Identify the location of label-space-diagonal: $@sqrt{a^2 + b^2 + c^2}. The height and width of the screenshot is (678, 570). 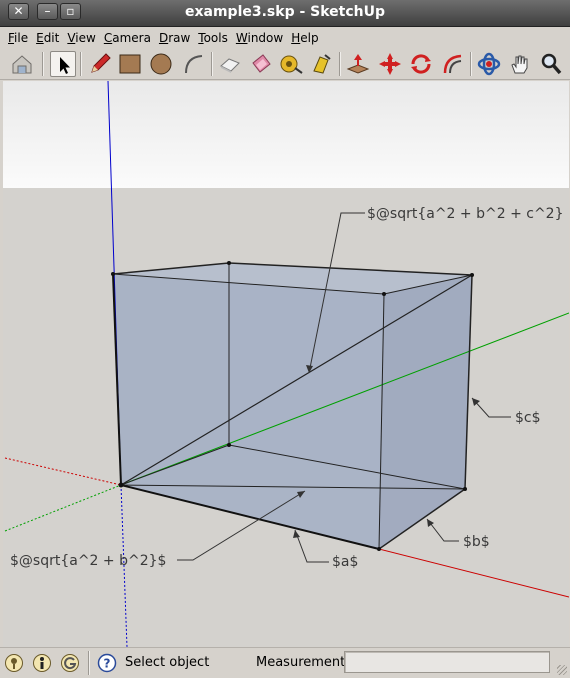
(465, 214).